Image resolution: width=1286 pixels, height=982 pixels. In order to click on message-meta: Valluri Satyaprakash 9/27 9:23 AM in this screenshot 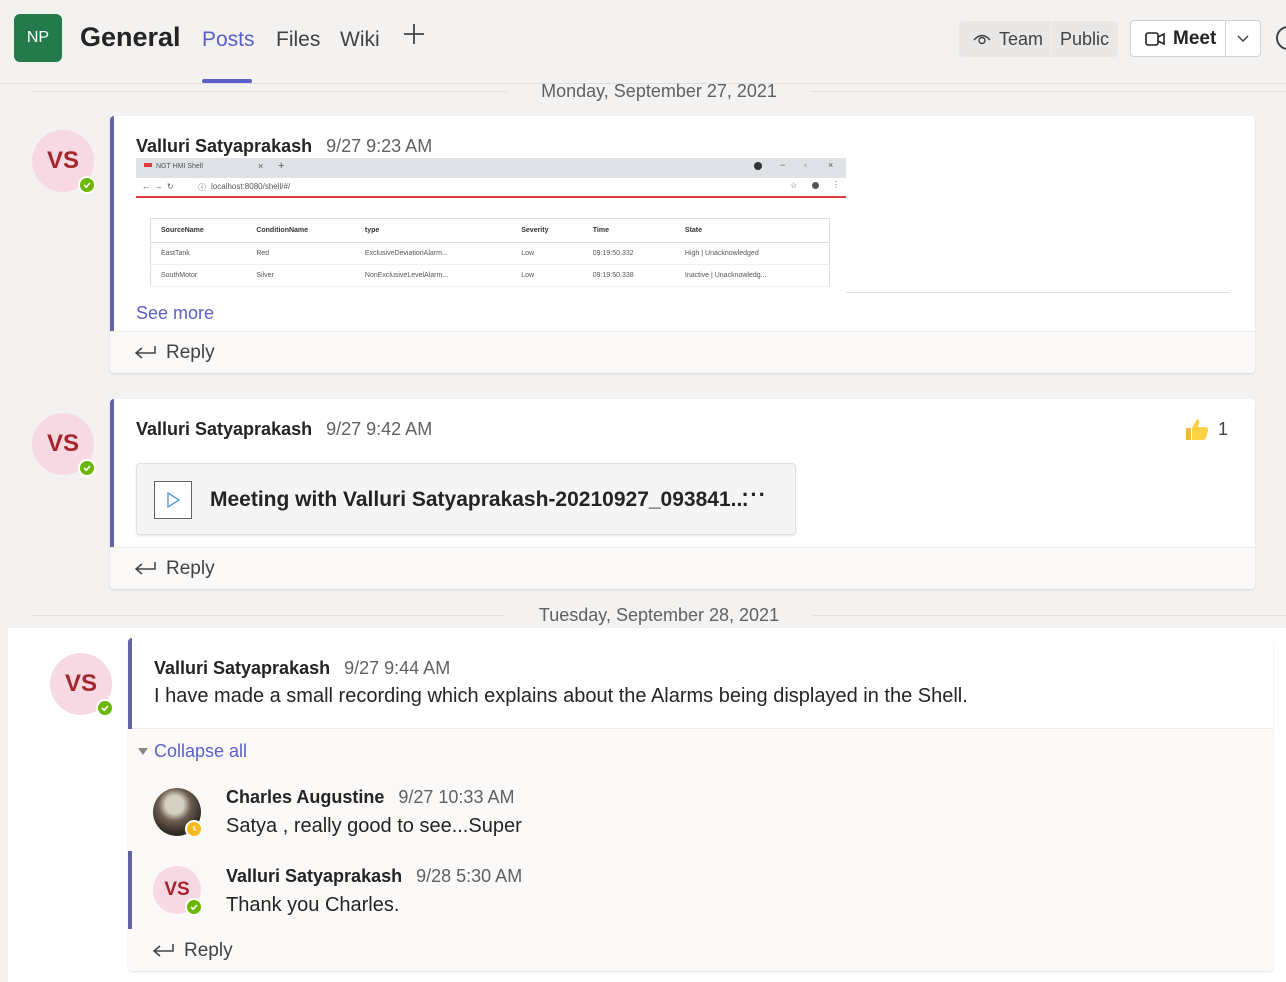, I will do `click(284, 146)`.